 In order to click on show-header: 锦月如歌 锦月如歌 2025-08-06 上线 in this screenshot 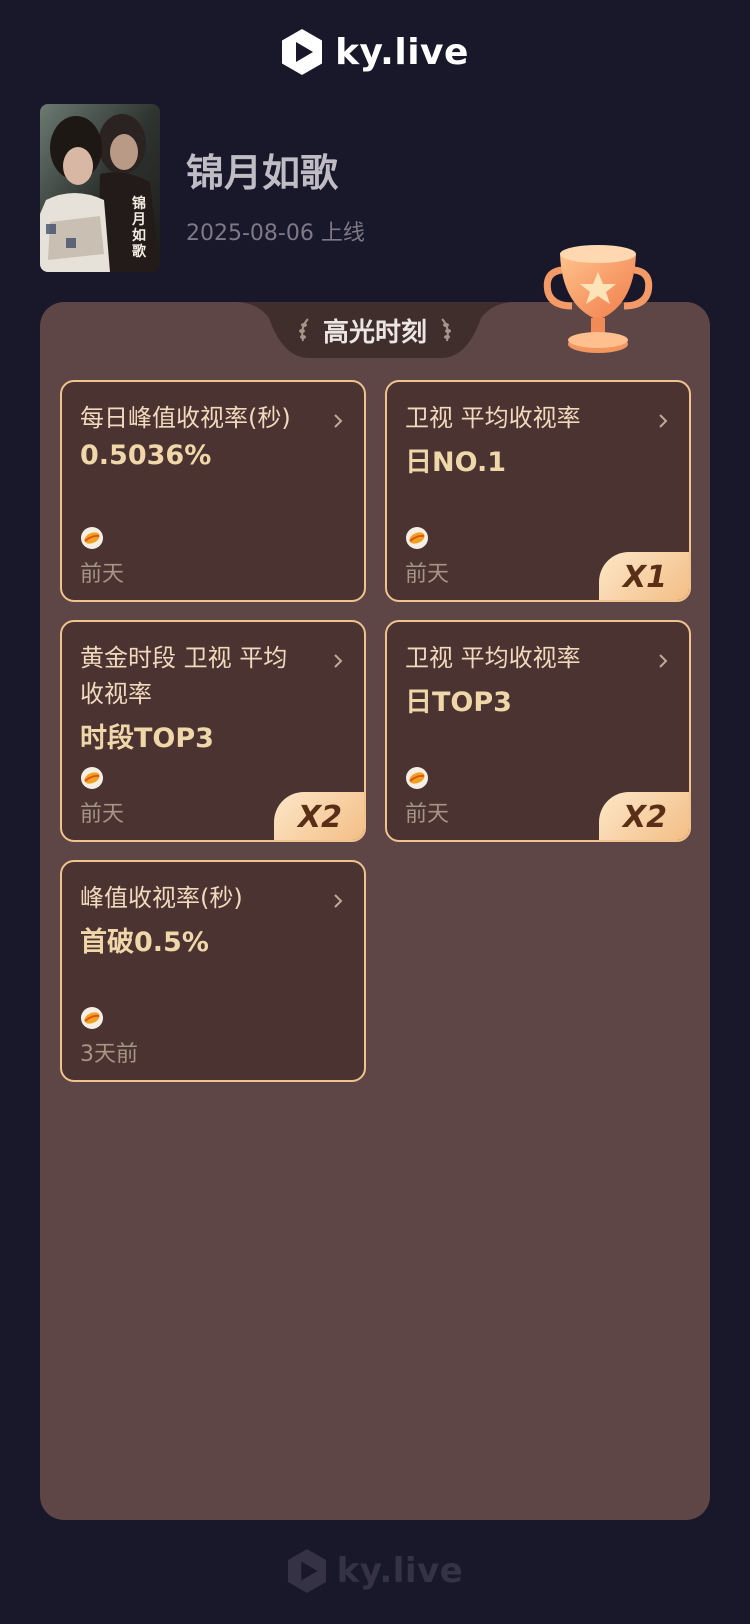, I will do `click(202, 188)`.